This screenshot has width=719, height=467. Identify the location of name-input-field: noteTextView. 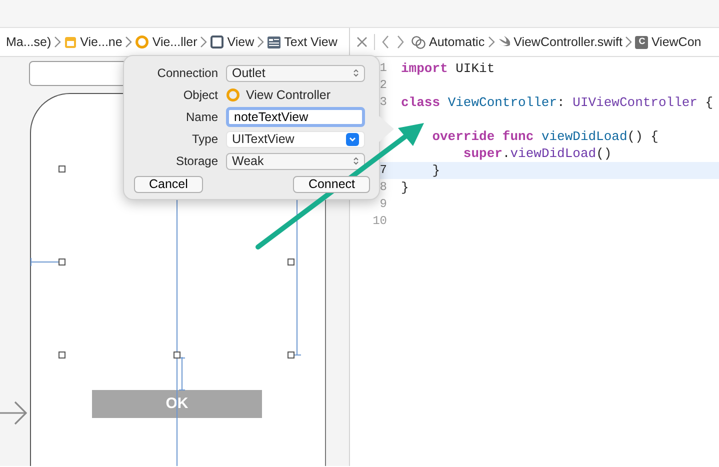
(295, 117).